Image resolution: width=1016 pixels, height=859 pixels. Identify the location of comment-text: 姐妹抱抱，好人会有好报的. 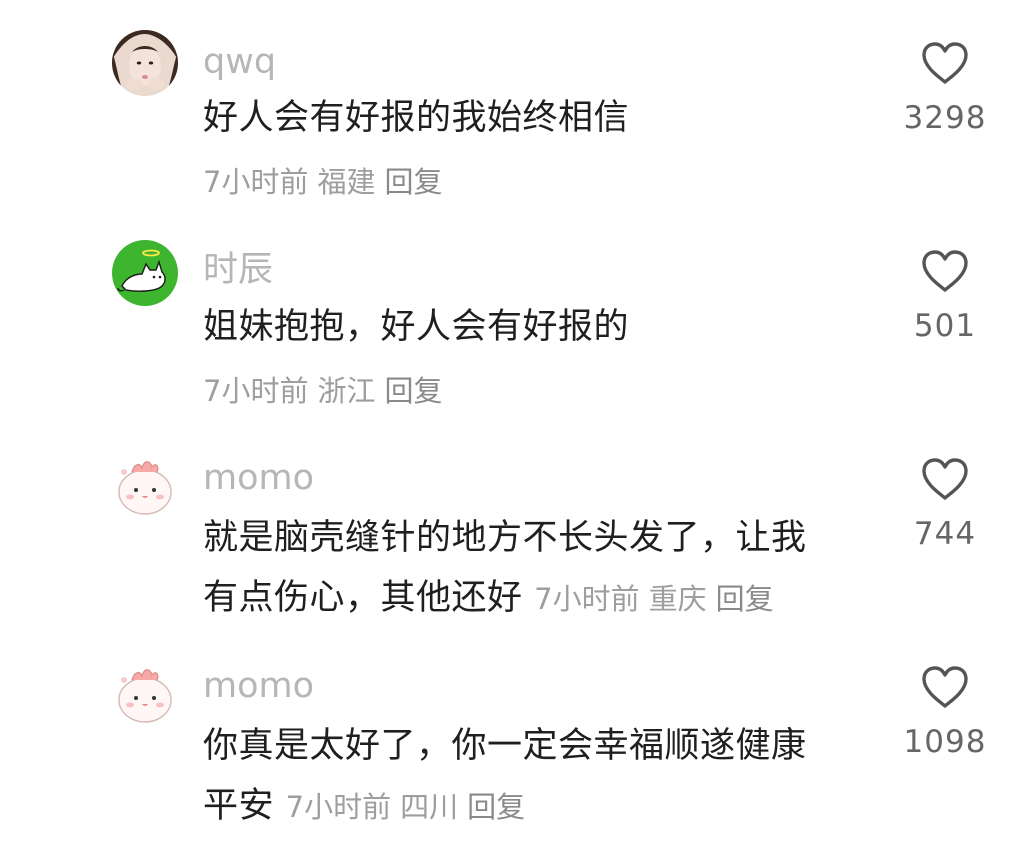
(416, 327).